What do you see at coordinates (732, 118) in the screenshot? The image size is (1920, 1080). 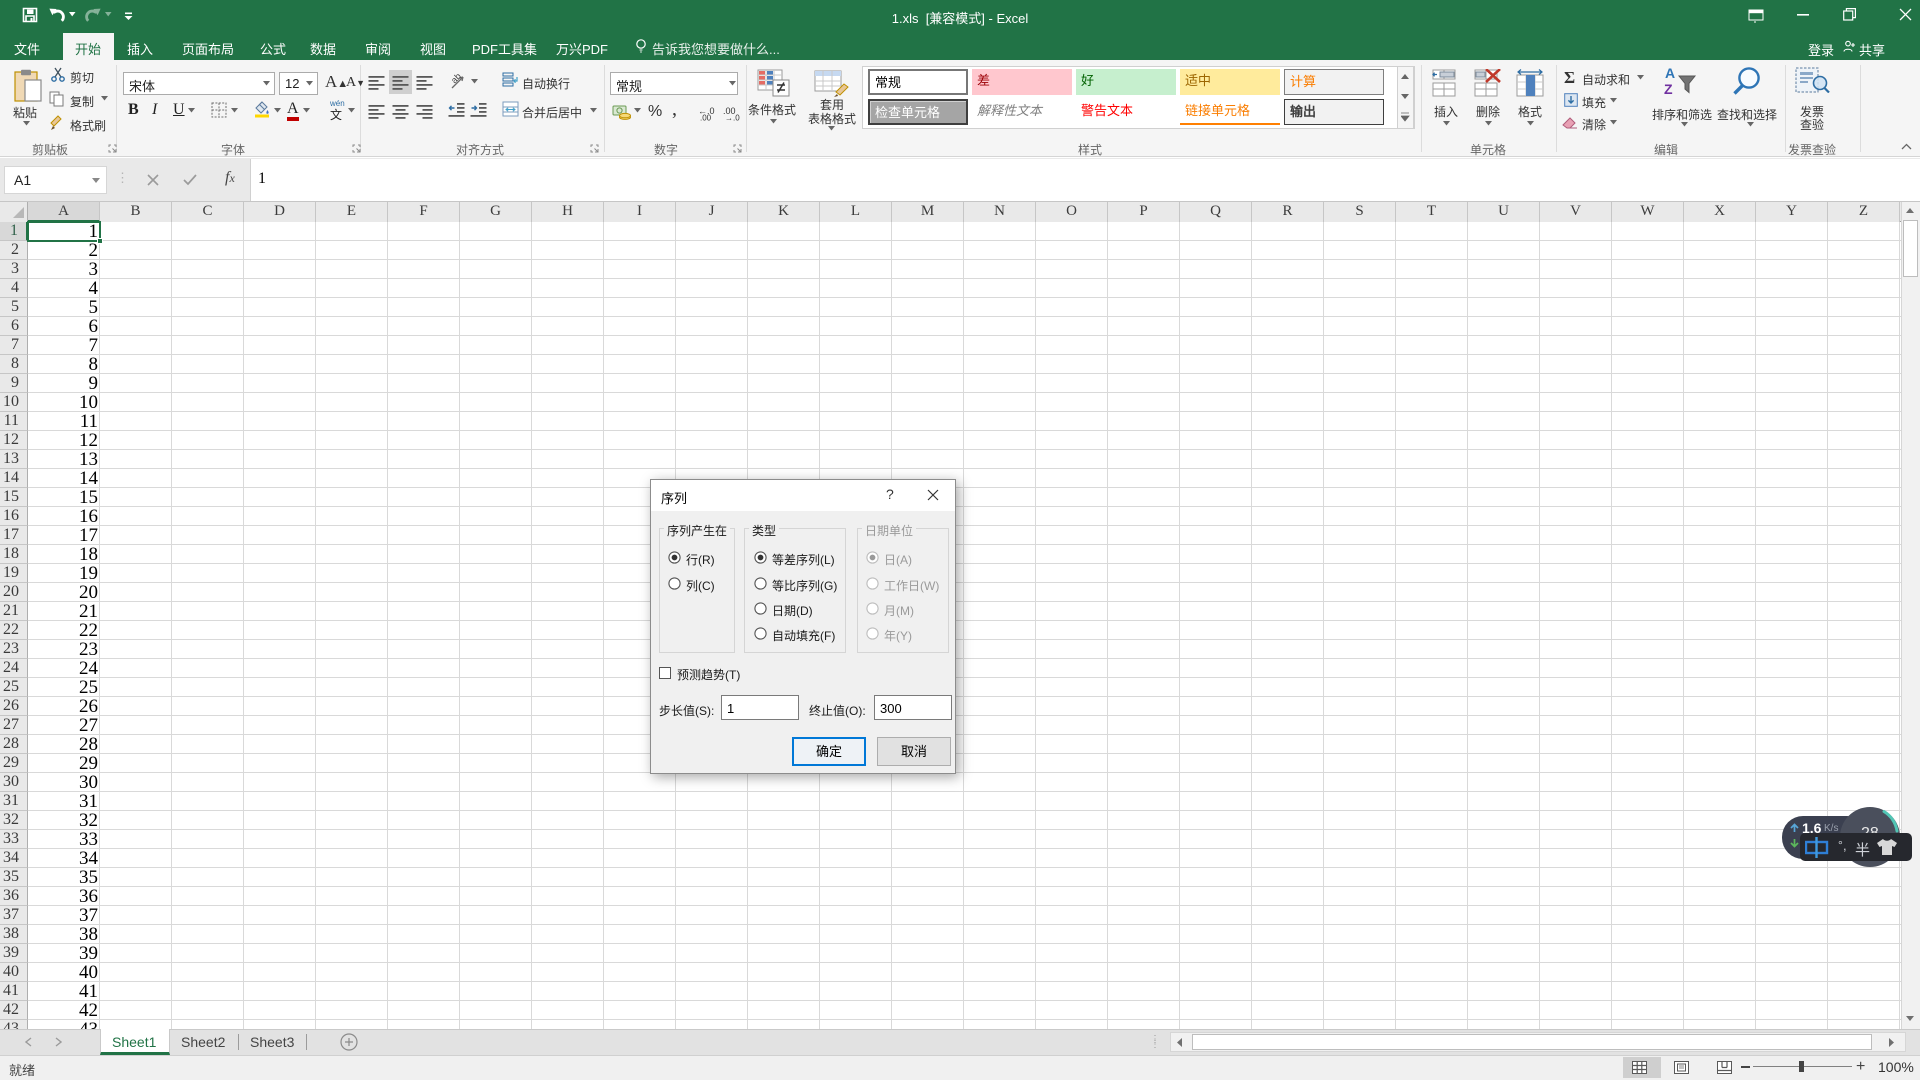 I see `svg-text: →.0` at bounding box center [732, 118].